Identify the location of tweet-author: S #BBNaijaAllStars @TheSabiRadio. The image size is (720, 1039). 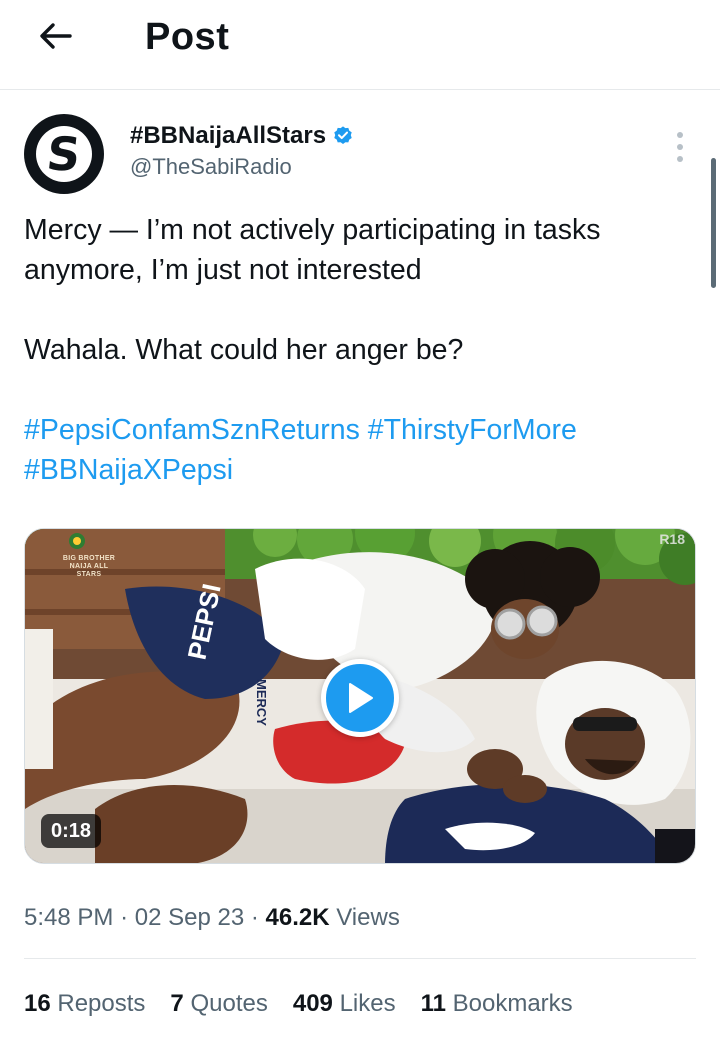
(364, 154).